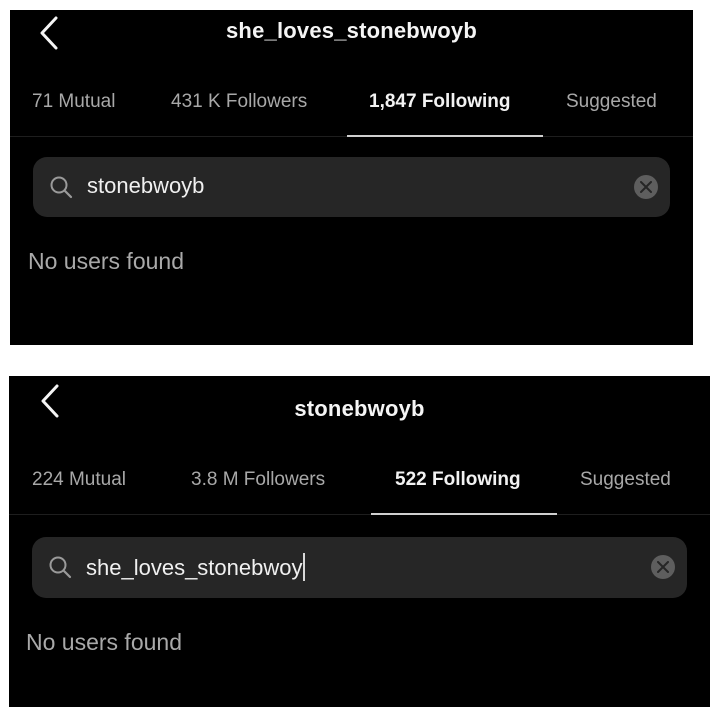 This screenshot has width=719, height=717. I want to click on search-field: she_loves_stonebwoy, so click(359, 567).